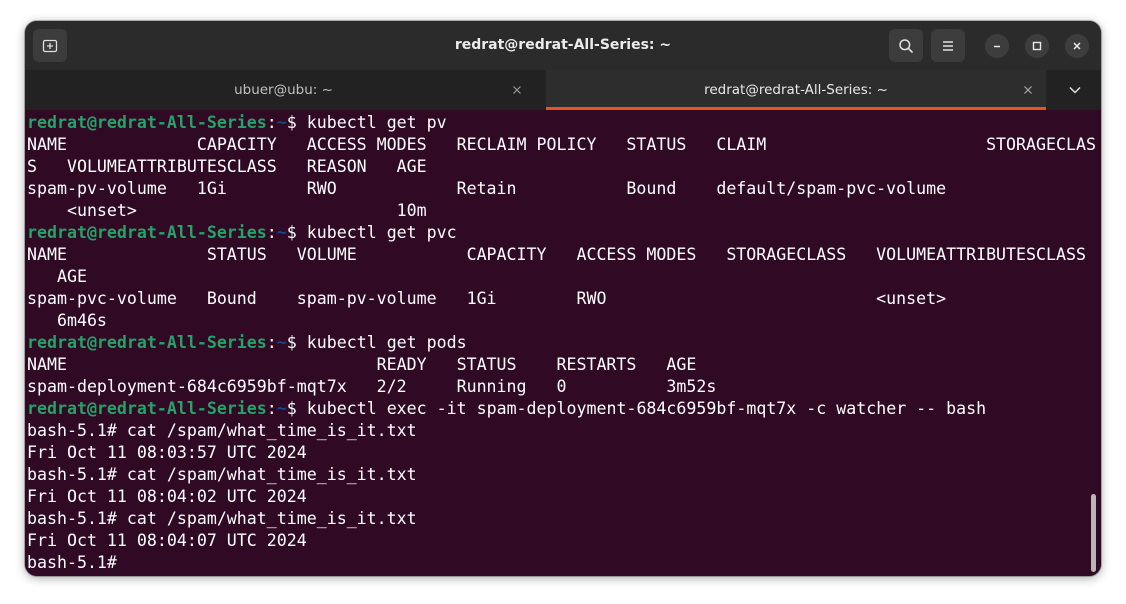  I want to click on output-line: S VOLUMEATTRIBUTESCLASS REASON AGE, so click(227, 166).